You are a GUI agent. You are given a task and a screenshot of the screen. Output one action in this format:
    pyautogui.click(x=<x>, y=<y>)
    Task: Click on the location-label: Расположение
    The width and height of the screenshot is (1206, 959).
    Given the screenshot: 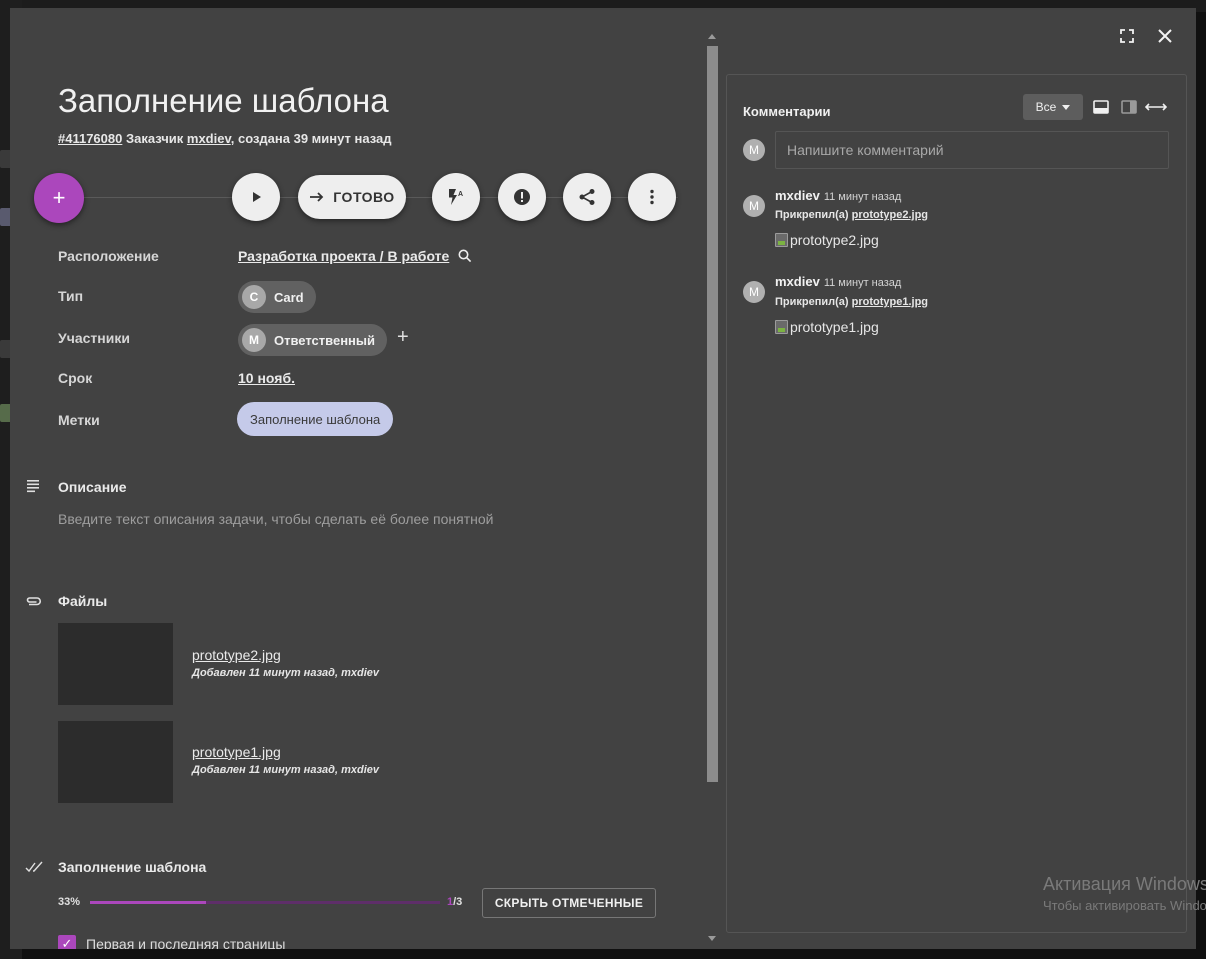 What is the action you would take?
    pyautogui.click(x=108, y=256)
    